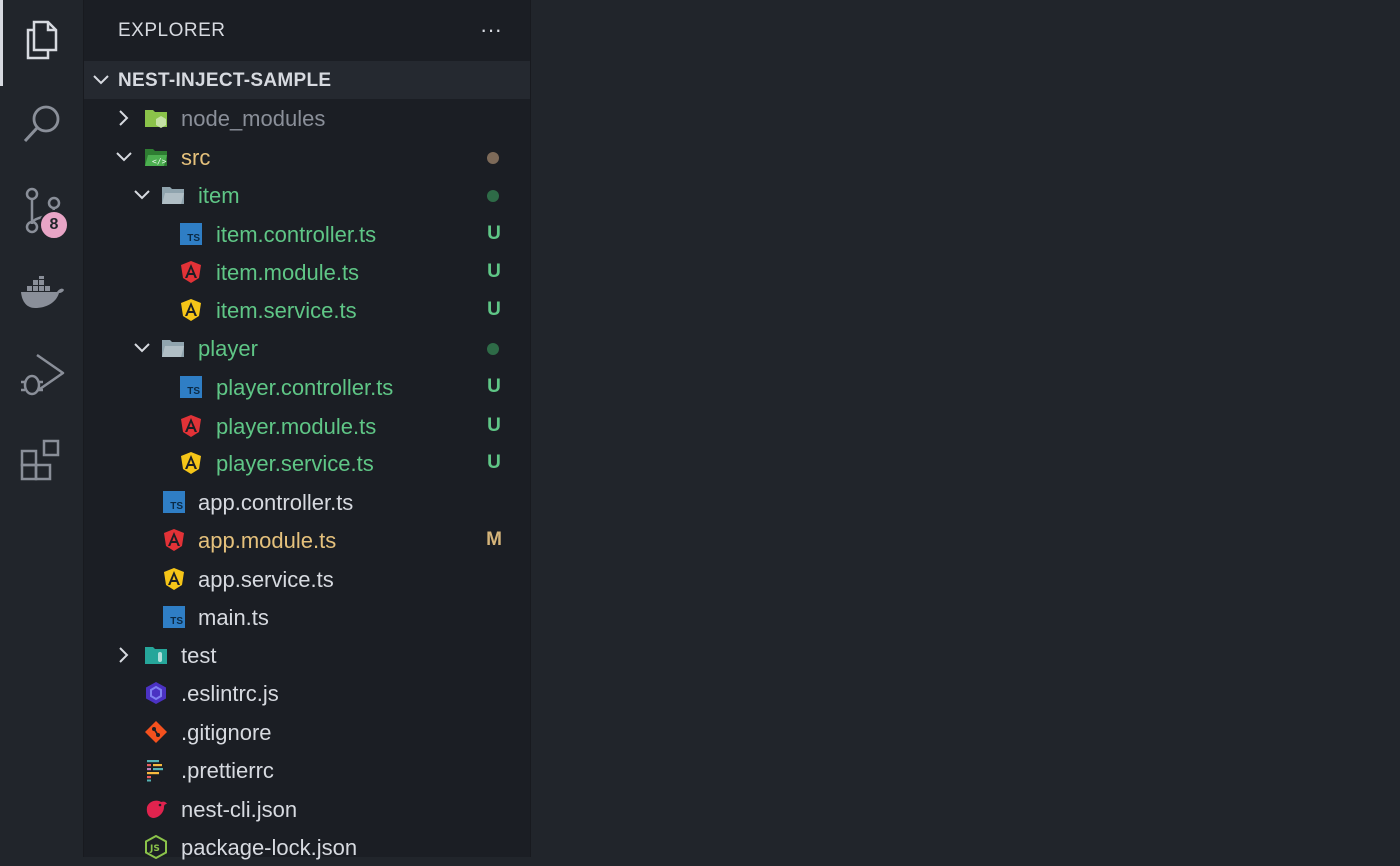 The width and height of the screenshot is (1400, 866). I want to click on tree-item-label: player.controller.ts, so click(305, 387).